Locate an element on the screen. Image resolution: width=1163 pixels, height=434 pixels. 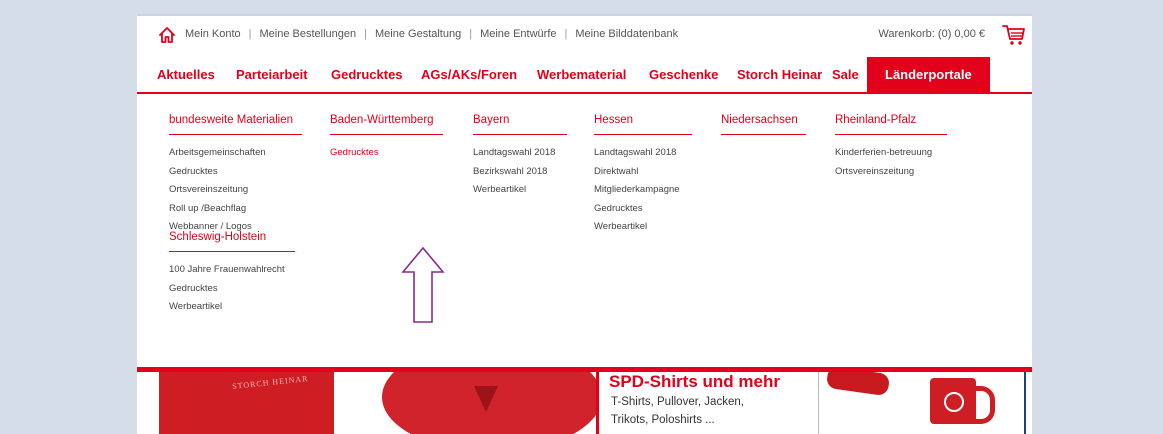
column-title: Baden-Württemberg is located at coordinates (386, 124).